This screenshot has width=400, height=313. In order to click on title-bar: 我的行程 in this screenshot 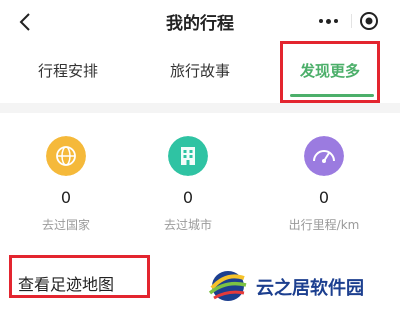, I will do `click(200, 22)`.